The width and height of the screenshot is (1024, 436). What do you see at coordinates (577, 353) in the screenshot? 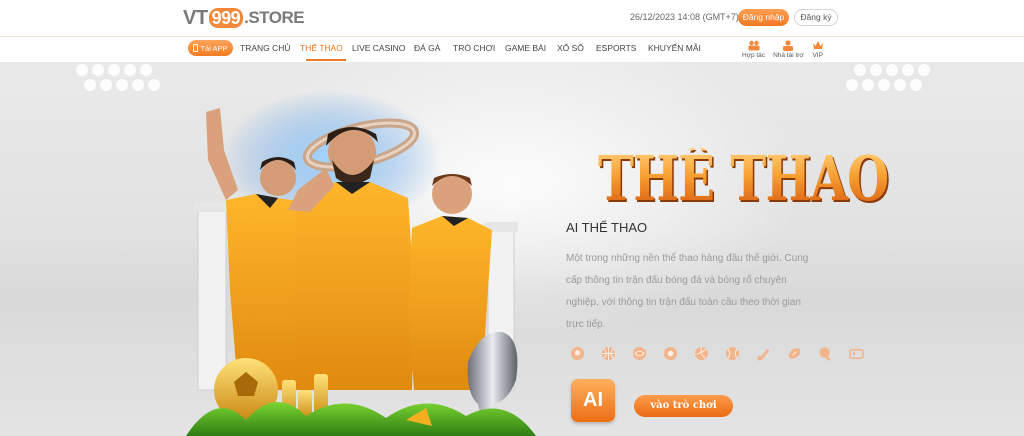
I see `soccer-icon` at bounding box center [577, 353].